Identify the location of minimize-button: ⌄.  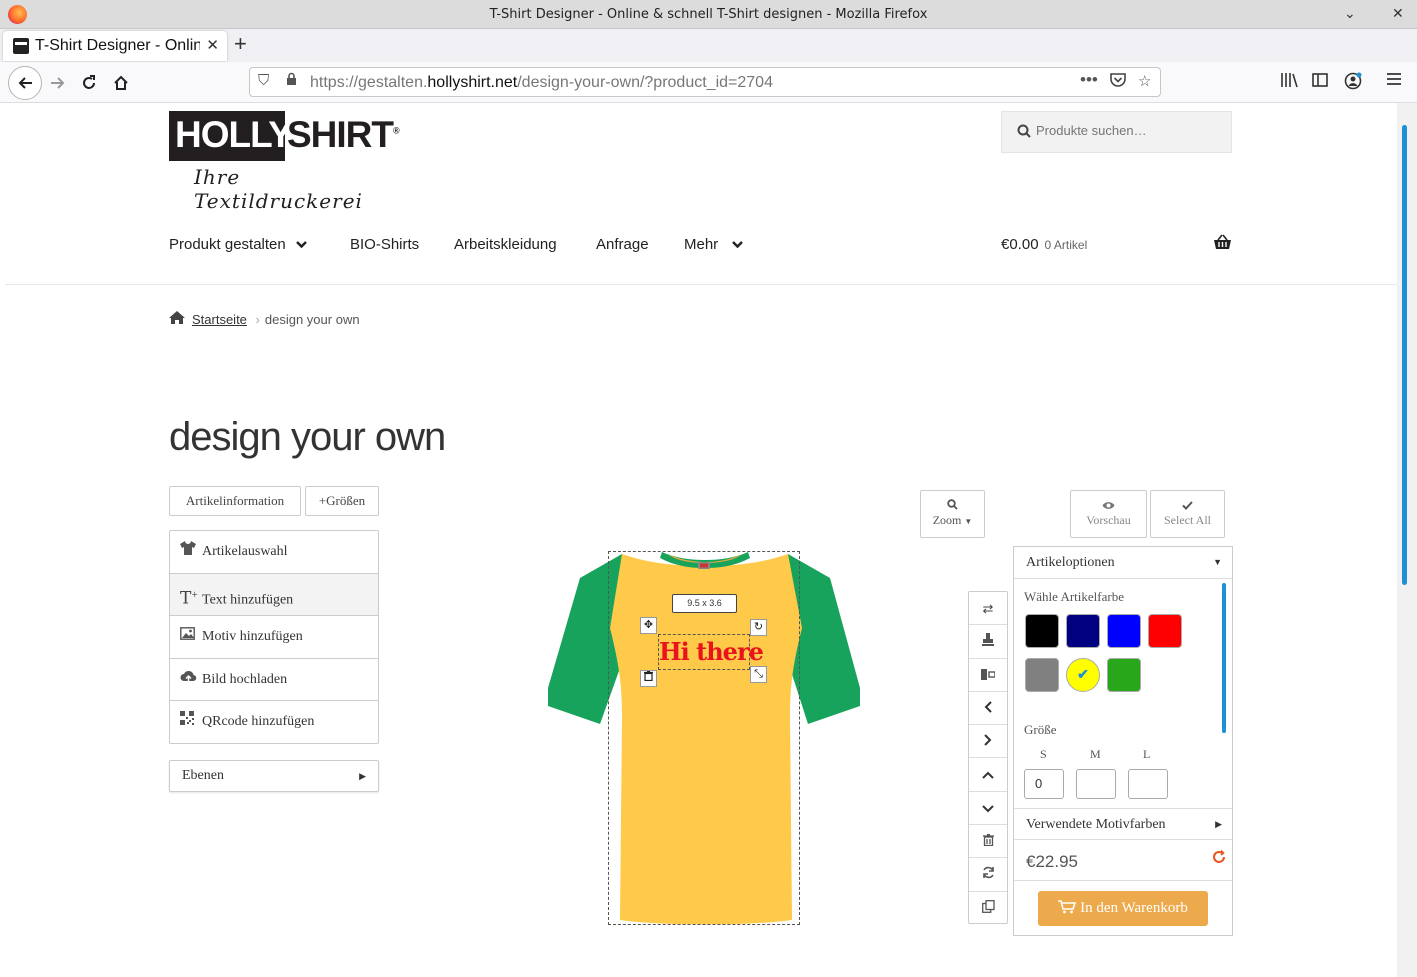
(1350, 14).